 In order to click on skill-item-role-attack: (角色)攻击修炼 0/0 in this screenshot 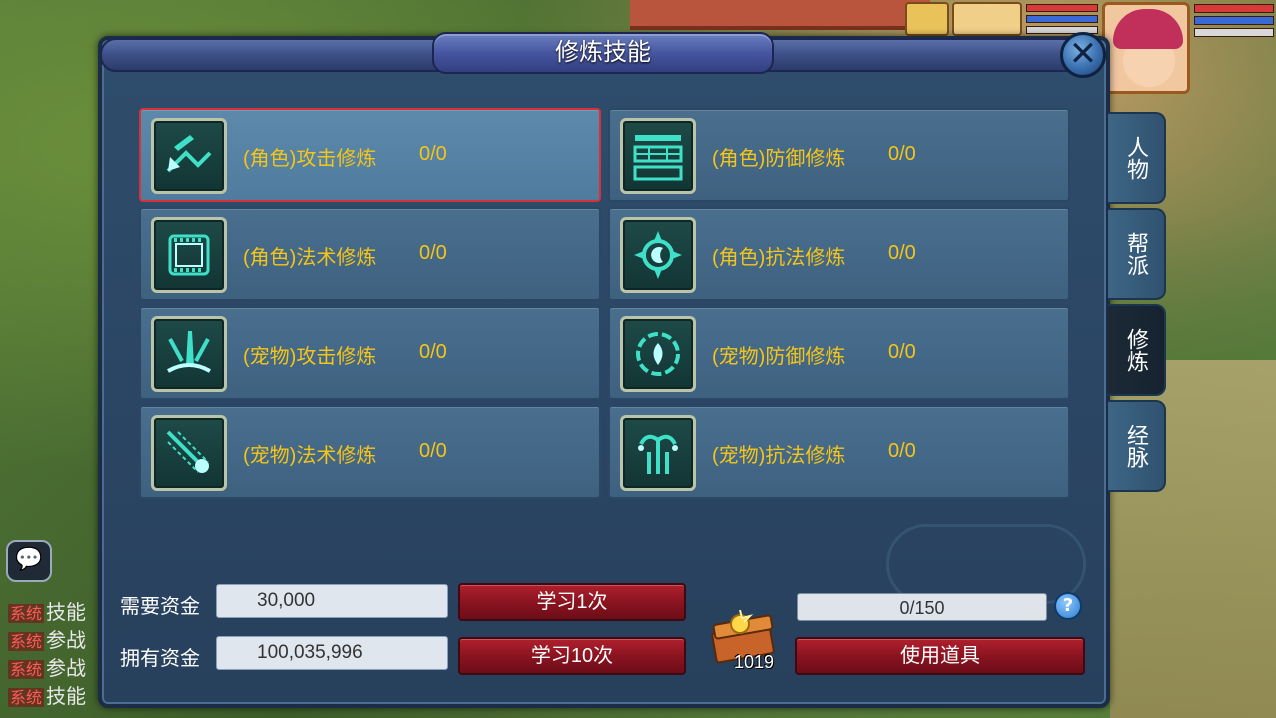, I will do `click(370, 155)`.